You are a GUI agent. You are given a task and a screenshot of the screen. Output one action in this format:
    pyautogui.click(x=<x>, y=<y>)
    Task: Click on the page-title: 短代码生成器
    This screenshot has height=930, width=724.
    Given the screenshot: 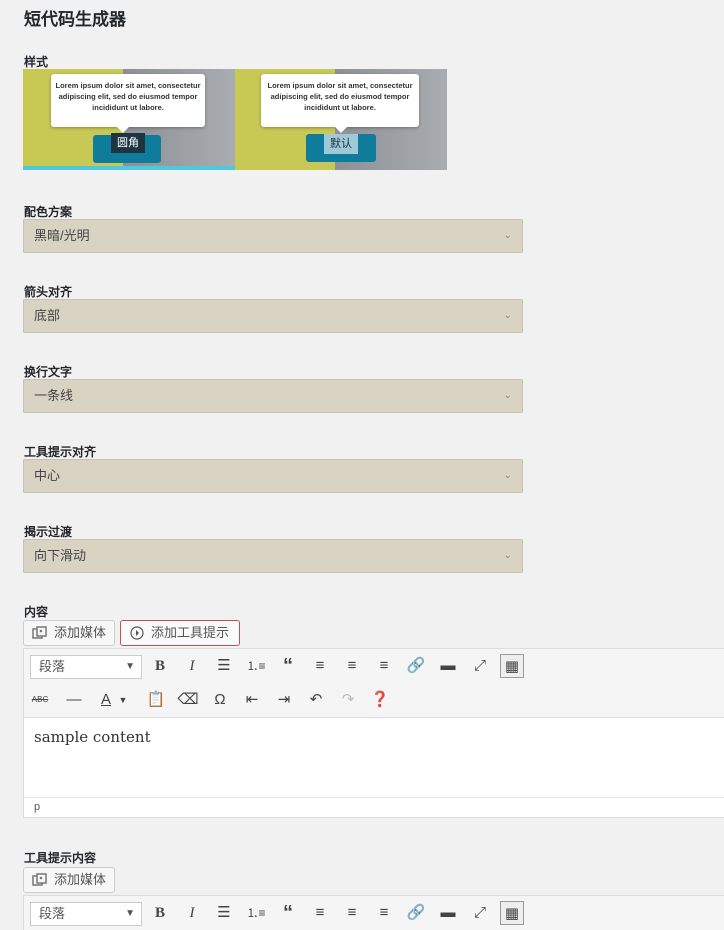 What is the action you would take?
    pyautogui.click(x=75, y=19)
    